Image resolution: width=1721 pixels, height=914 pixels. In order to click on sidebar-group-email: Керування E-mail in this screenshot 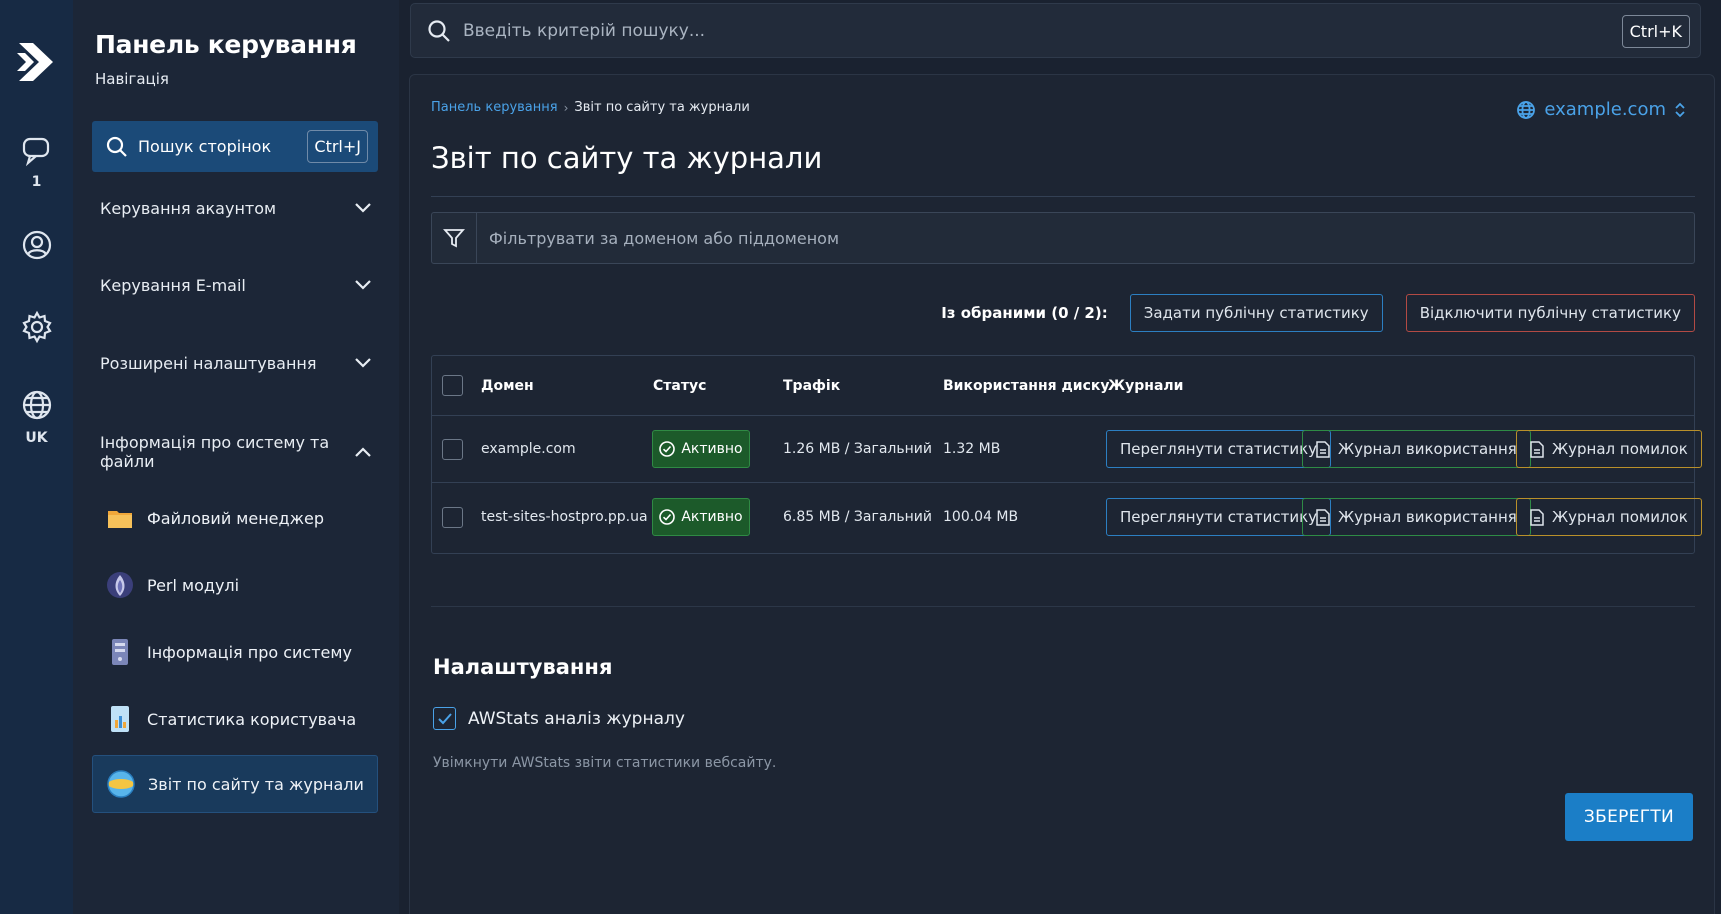, I will do `click(236, 285)`.